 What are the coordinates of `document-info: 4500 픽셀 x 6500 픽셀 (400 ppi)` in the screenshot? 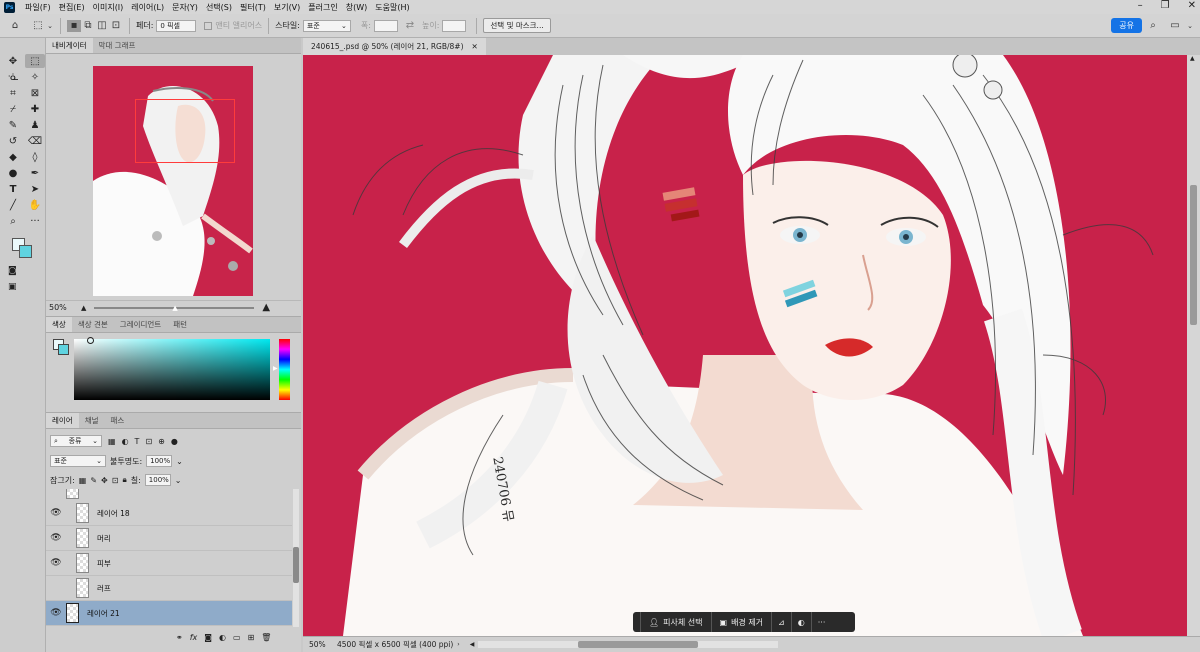 It's located at (395, 644).